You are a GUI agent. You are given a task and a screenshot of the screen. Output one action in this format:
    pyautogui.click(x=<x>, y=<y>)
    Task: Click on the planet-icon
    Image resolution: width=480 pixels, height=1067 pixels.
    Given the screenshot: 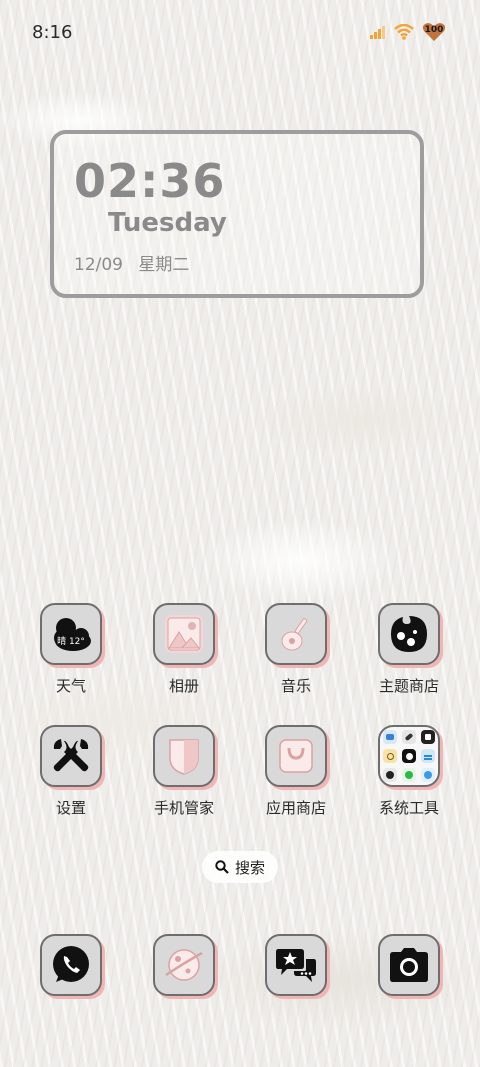 What is the action you would take?
    pyautogui.click(x=184, y=965)
    